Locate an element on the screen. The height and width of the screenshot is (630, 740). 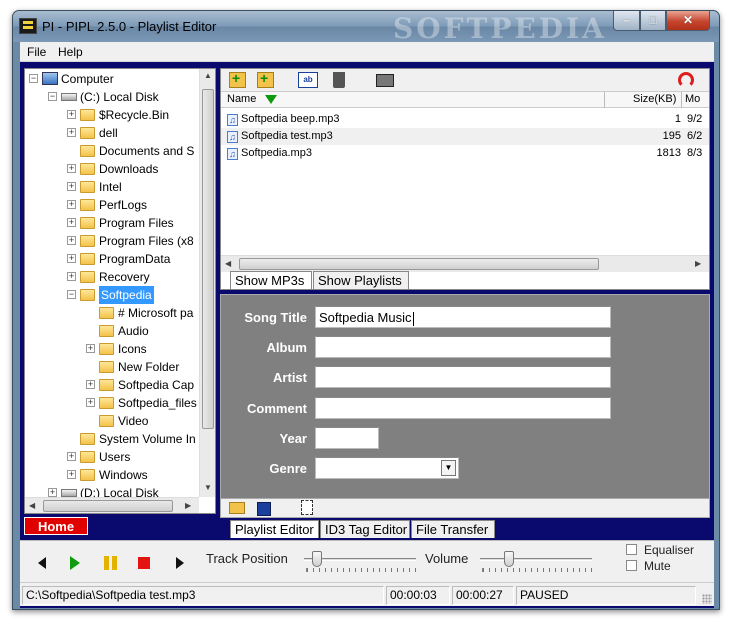
menu-file: File is located at coordinates (36, 52).